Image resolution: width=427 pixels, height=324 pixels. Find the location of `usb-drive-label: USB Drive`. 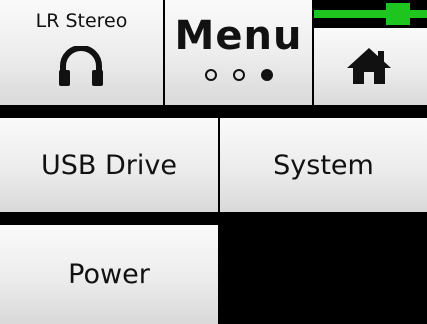

usb-drive-label: USB Drive is located at coordinates (109, 165).